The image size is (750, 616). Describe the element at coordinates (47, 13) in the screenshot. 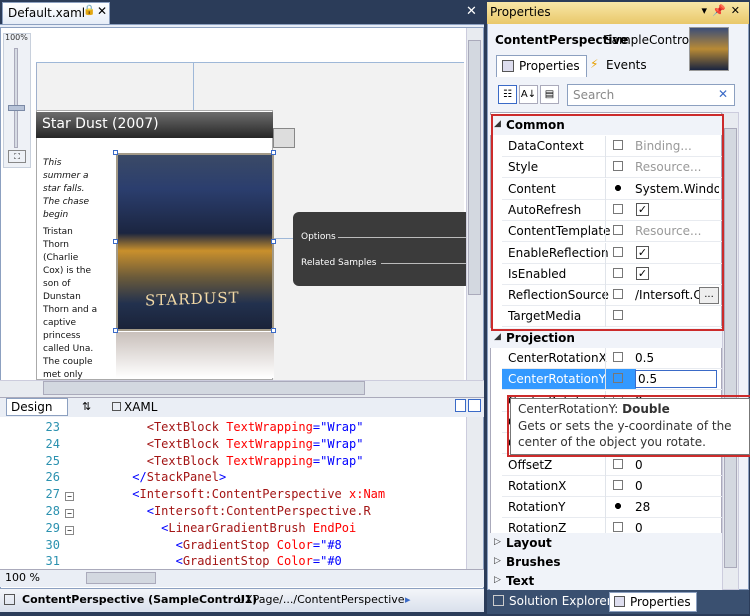

I see `document-tab-label: Default.xaml` at that location.